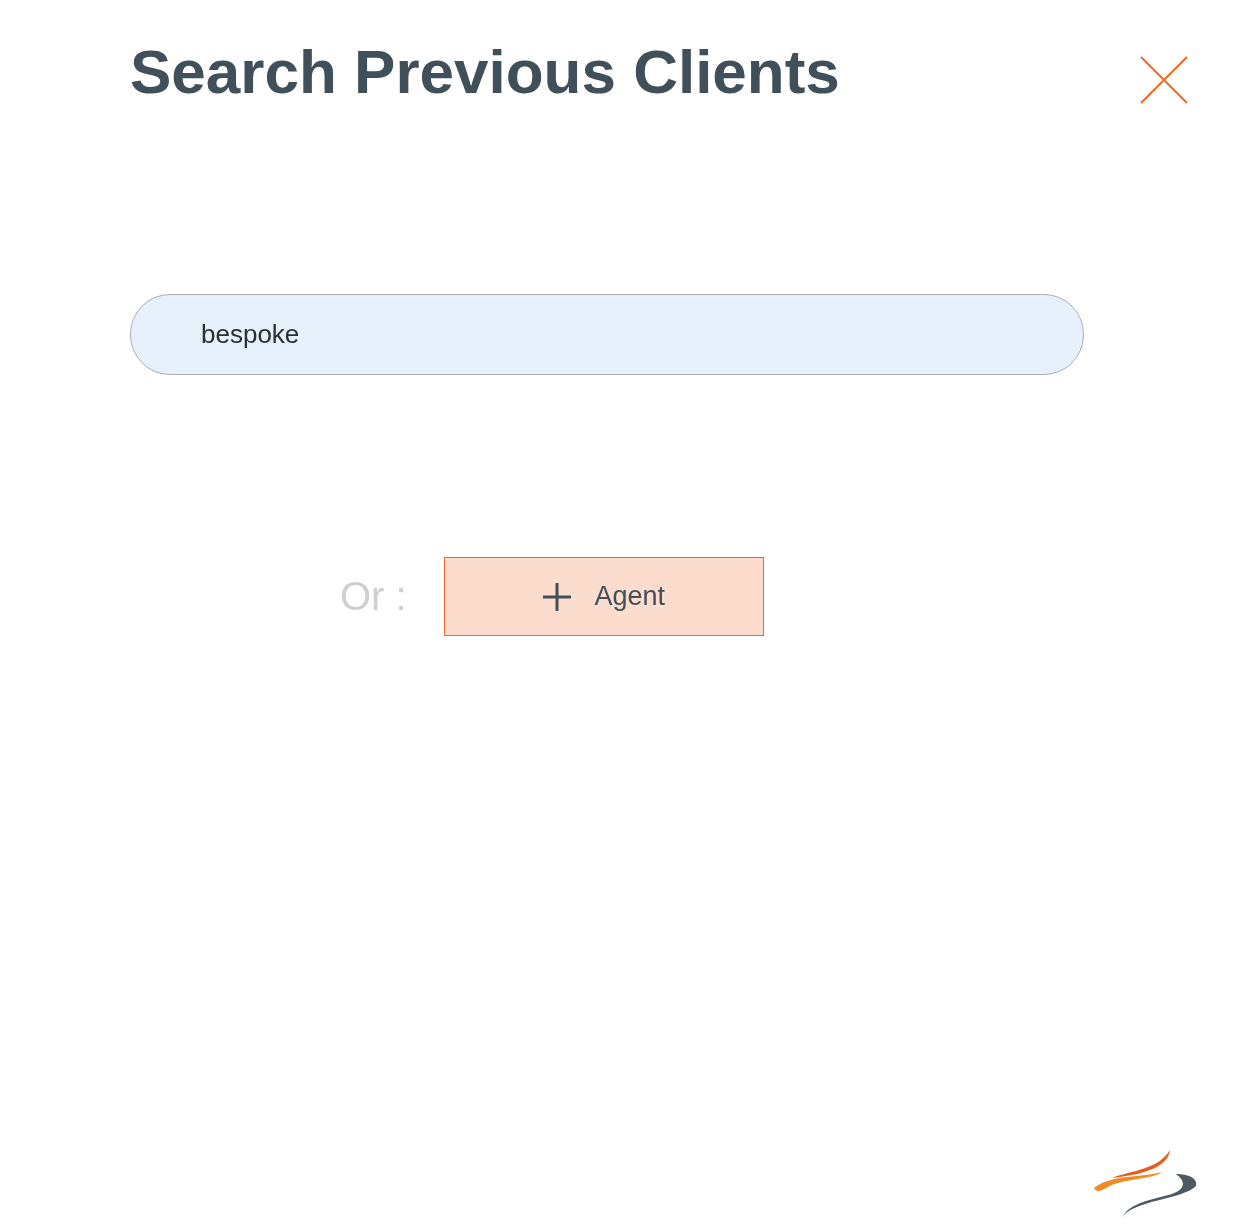  What do you see at coordinates (485, 72) in the screenshot?
I see `page-title: Search Previous Clients` at bounding box center [485, 72].